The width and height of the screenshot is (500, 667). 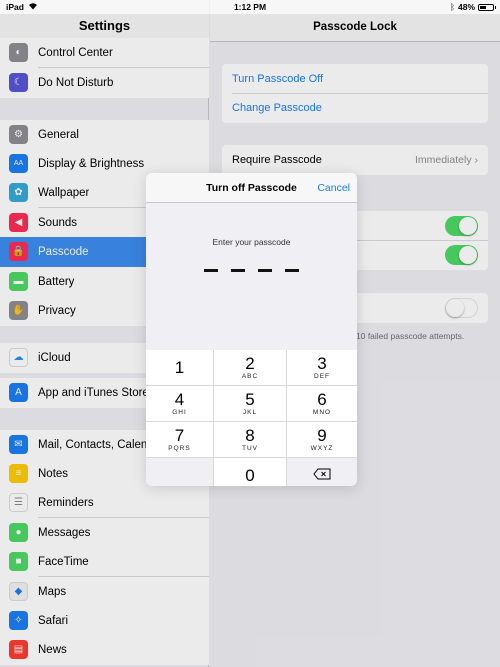 I want to click on key-6: 6 MNO, so click(x=322, y=403).